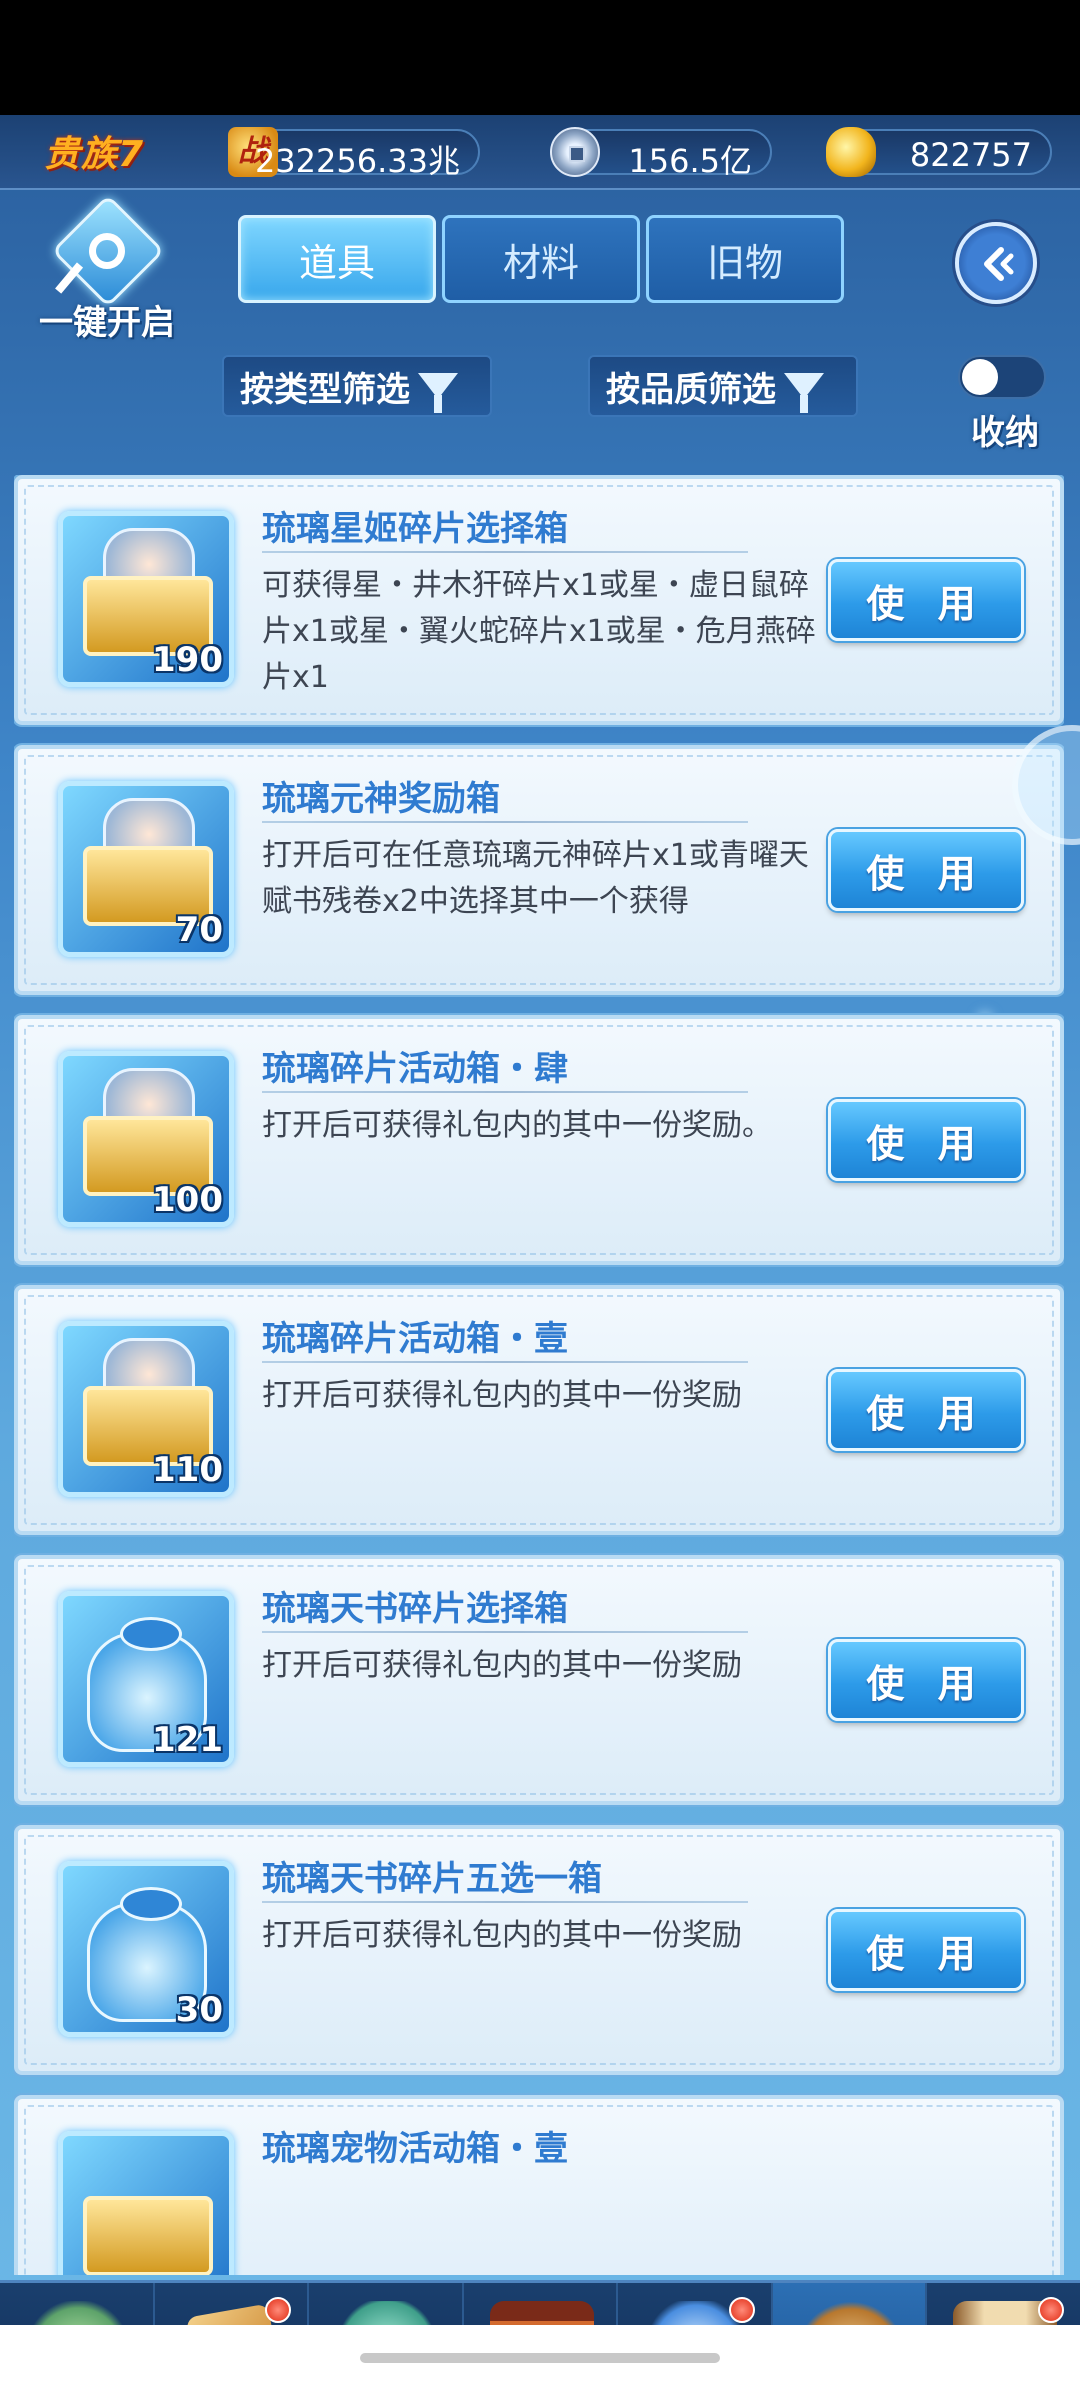 The width and height of the screenshot is (1080, 2392). Describe the element at coordinates (146, 869) in the screenshot. I see `spirit-reward-chest-icon: 70` at that location.